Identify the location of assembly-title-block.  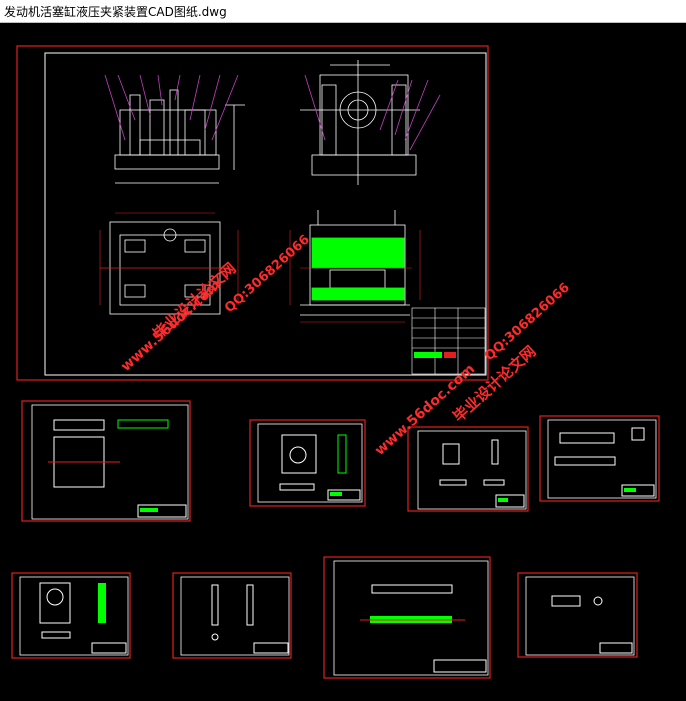
(448, 341).